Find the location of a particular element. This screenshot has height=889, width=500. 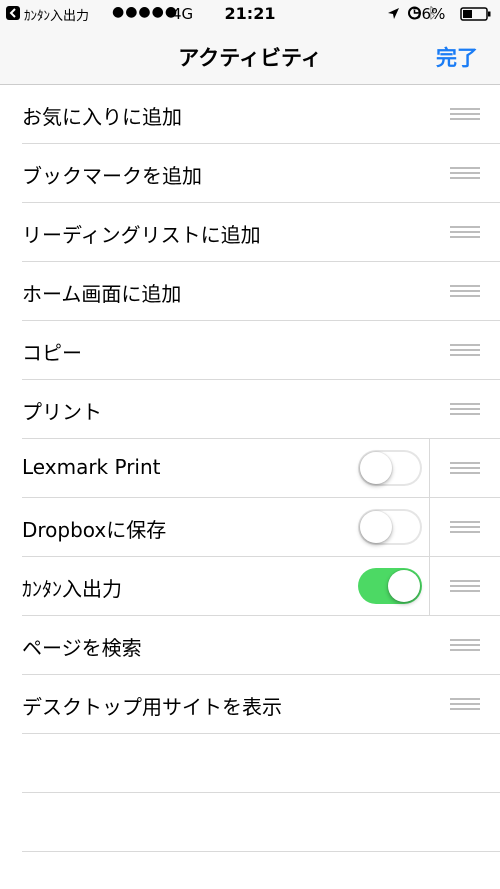

kantan-toggle is located at coordinates (390, 586).